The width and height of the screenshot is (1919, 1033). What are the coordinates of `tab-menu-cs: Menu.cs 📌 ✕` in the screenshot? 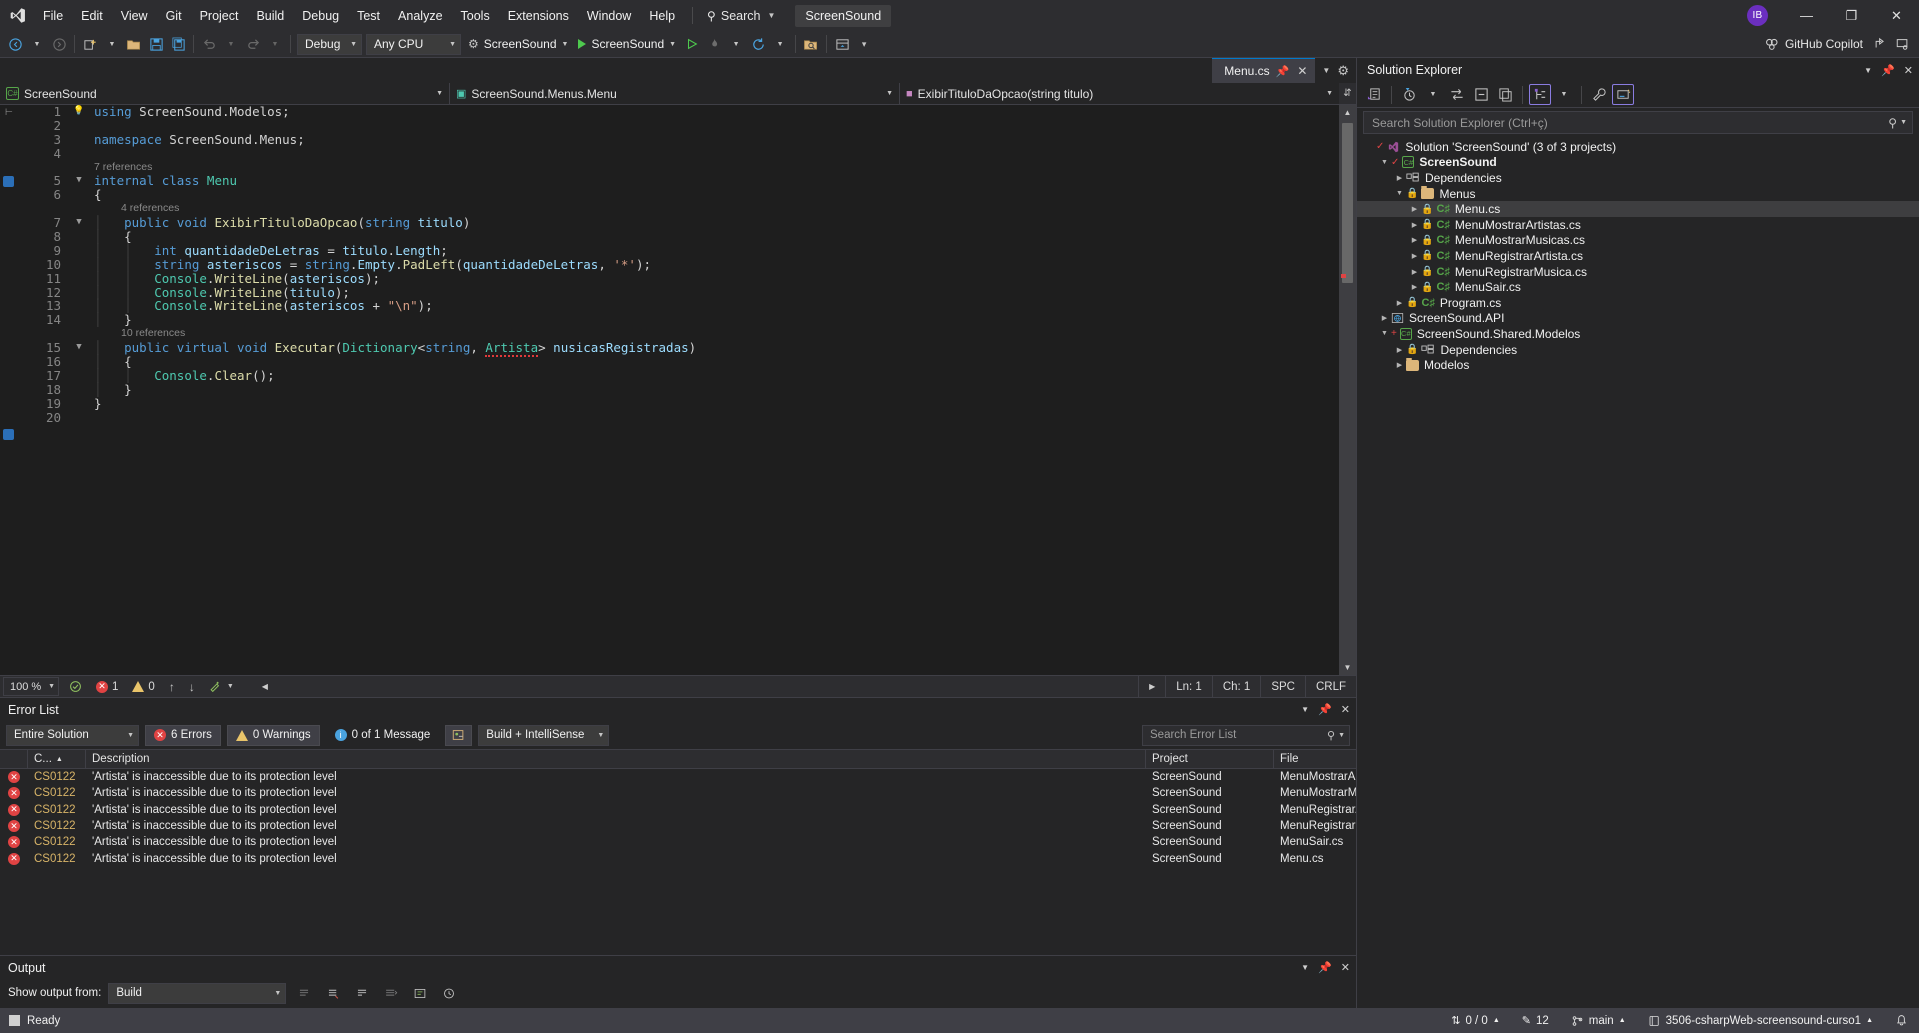 It's located at (1264, 70).